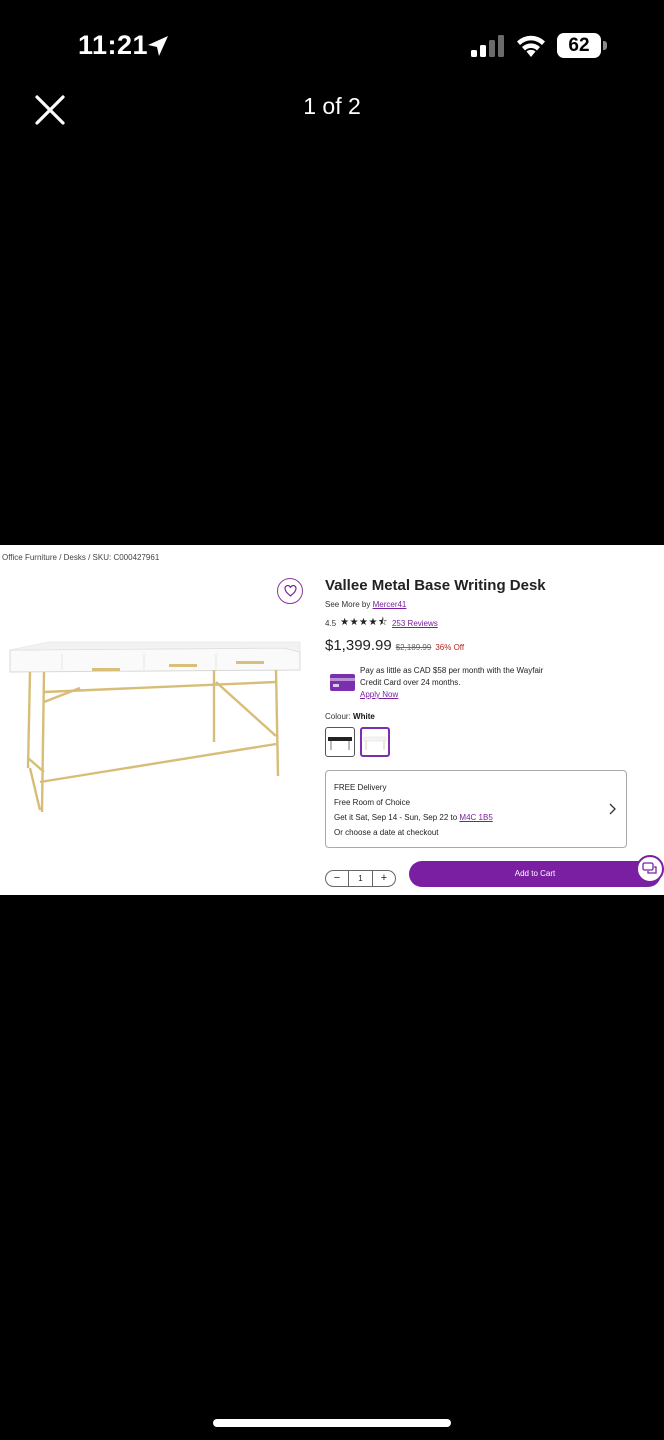 The image size is (664, 1440). Describe the element at coordinates (332, 106) in the screenshot. I see `page-counter: 1 of 2` at that location.